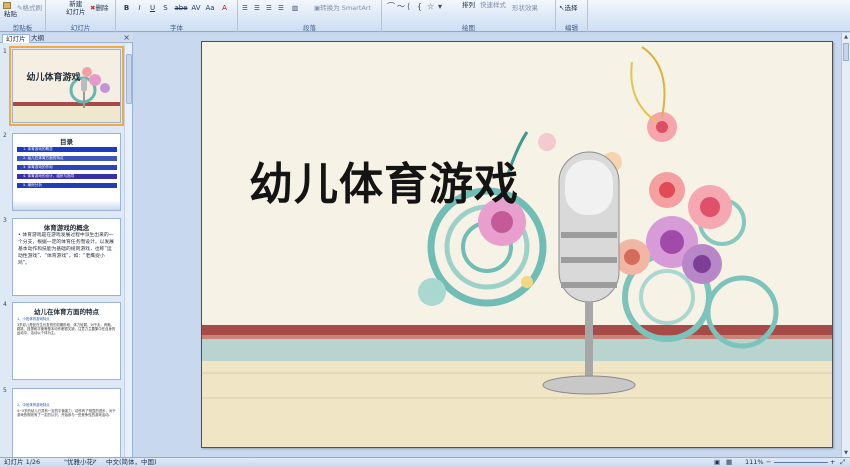  I want to click on font-color-button: A, so click(224, 8).